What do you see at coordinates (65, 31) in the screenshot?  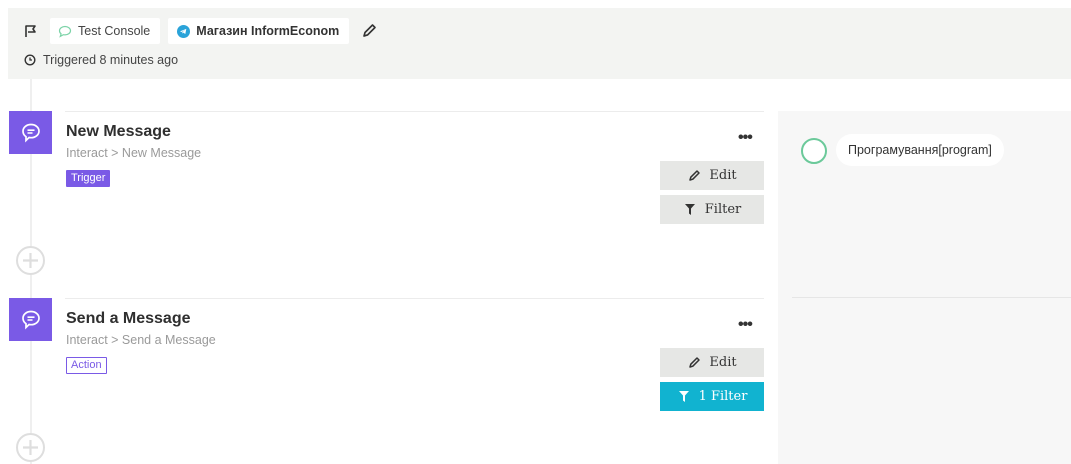 I see `speech-bubble-icon` at bounding box center [65, 31].